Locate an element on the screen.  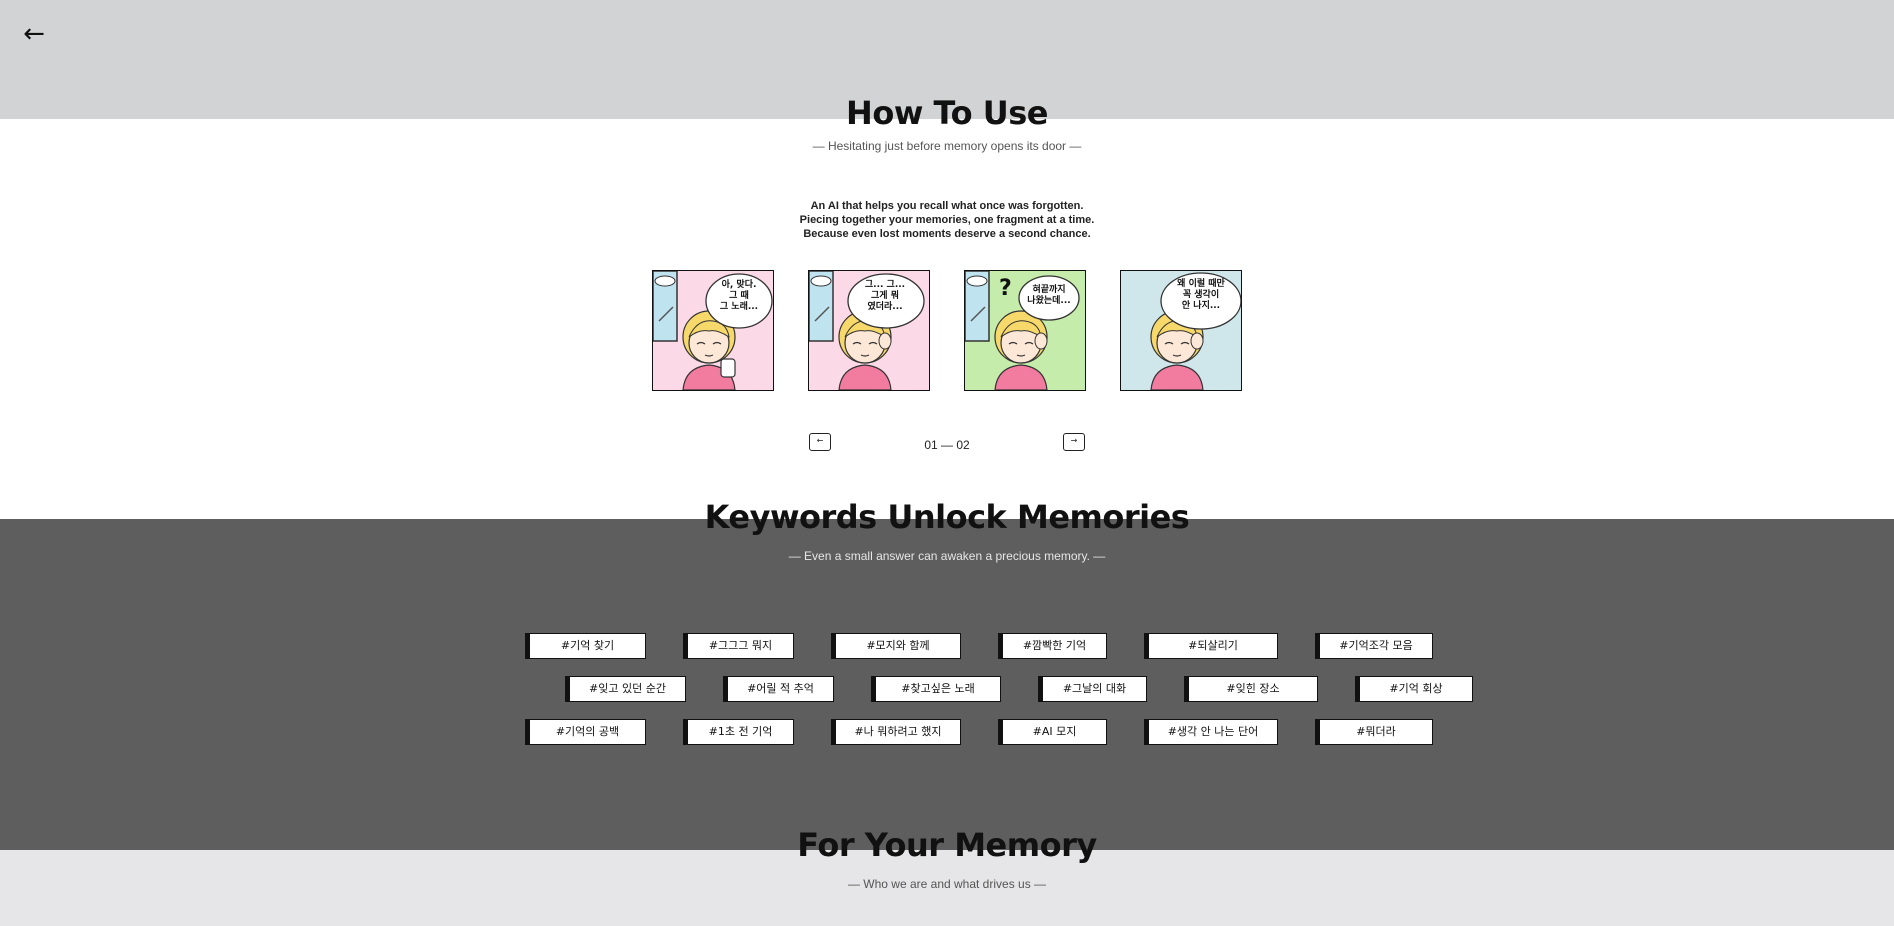
keyword-tag: #1초 전 기억 is located at coordinates (738, 732).